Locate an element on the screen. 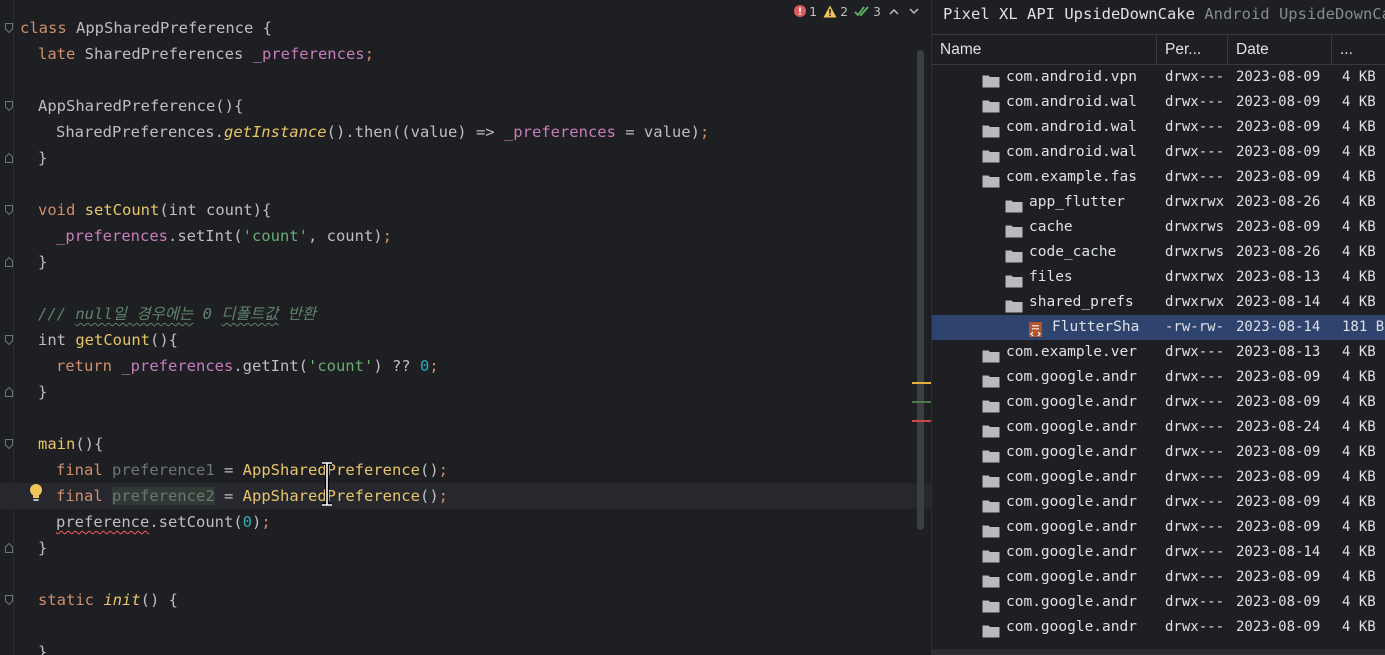 Image resolution: width=1385 pixels, height=655 pixels. lightbulb-icon is located at coordinates (36, 495).